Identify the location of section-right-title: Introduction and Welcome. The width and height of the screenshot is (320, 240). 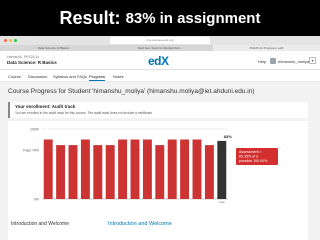
(140, 224).